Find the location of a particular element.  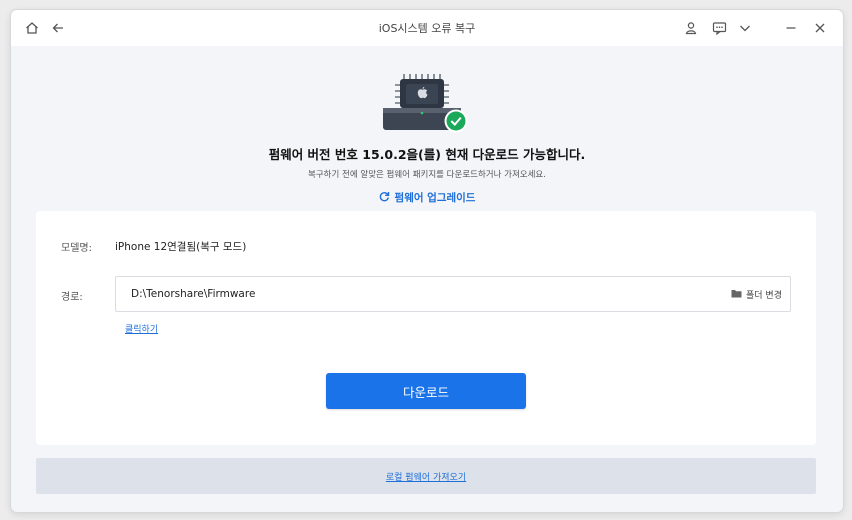

close-icon is located at coordinates (820, 28).